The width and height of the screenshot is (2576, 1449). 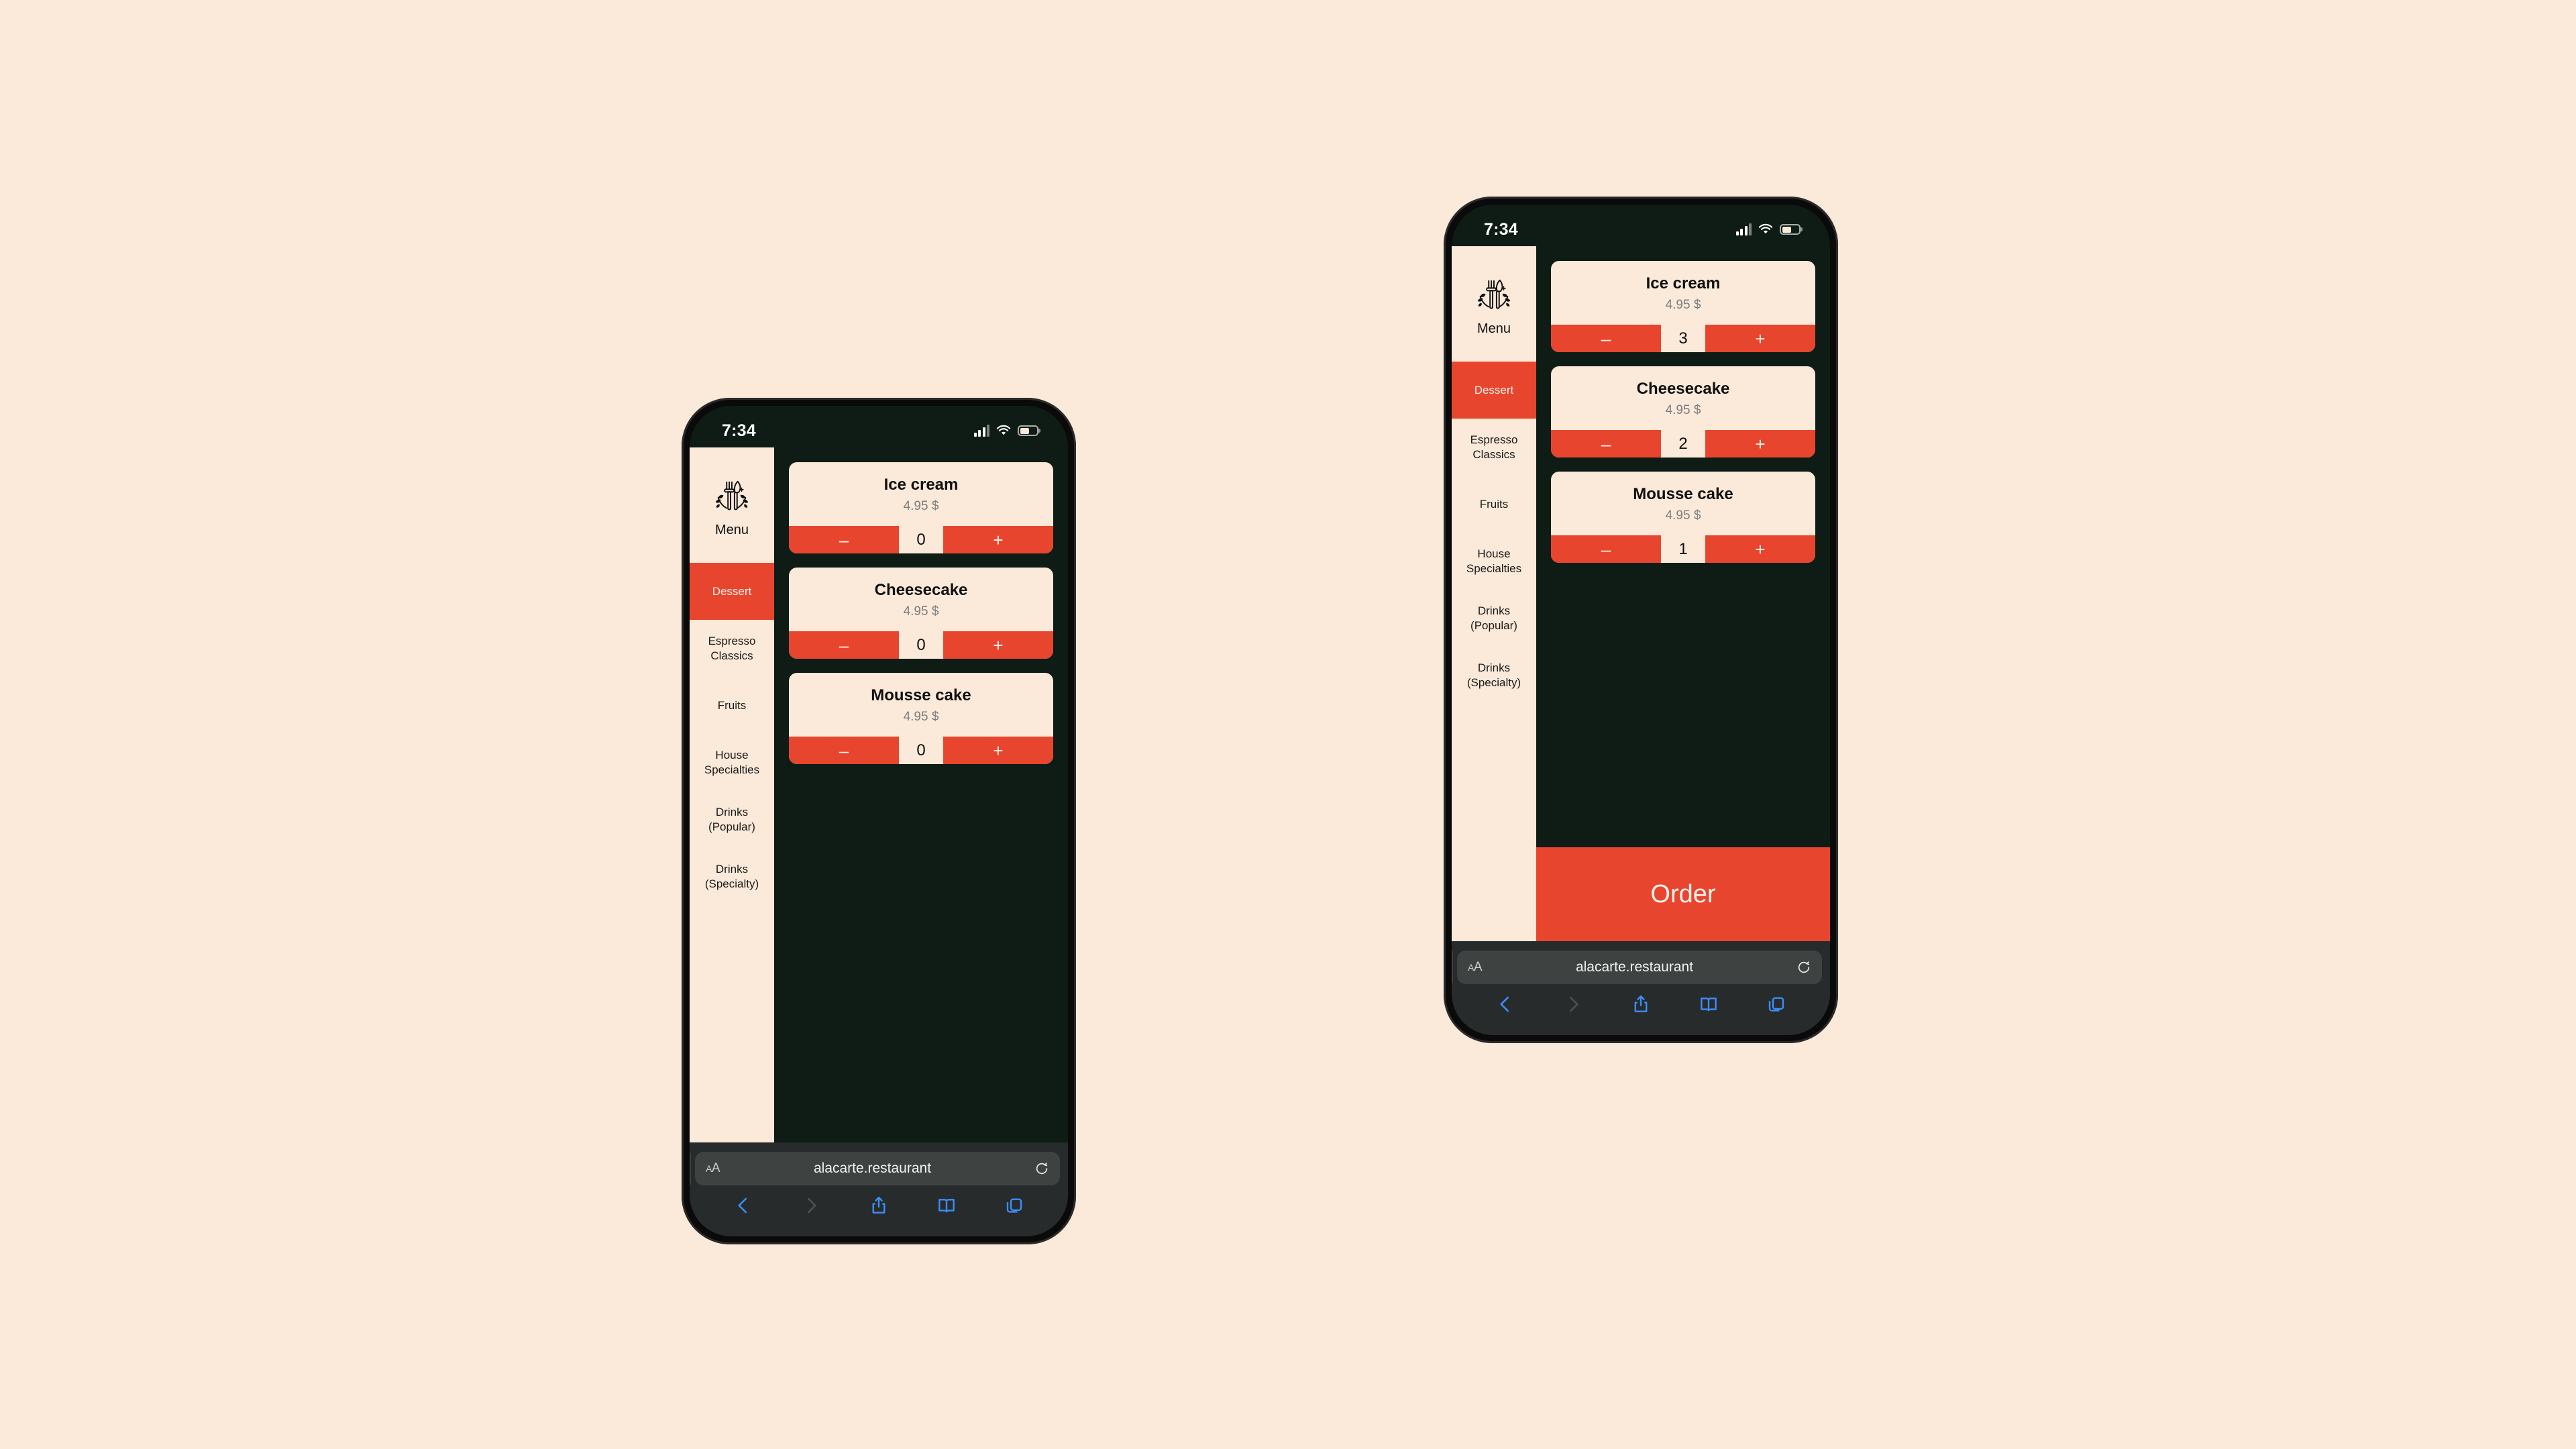 I want to click on menu-item-card: Ice cream 4.95 $ – 3 +, so click(x=1683, y=306).